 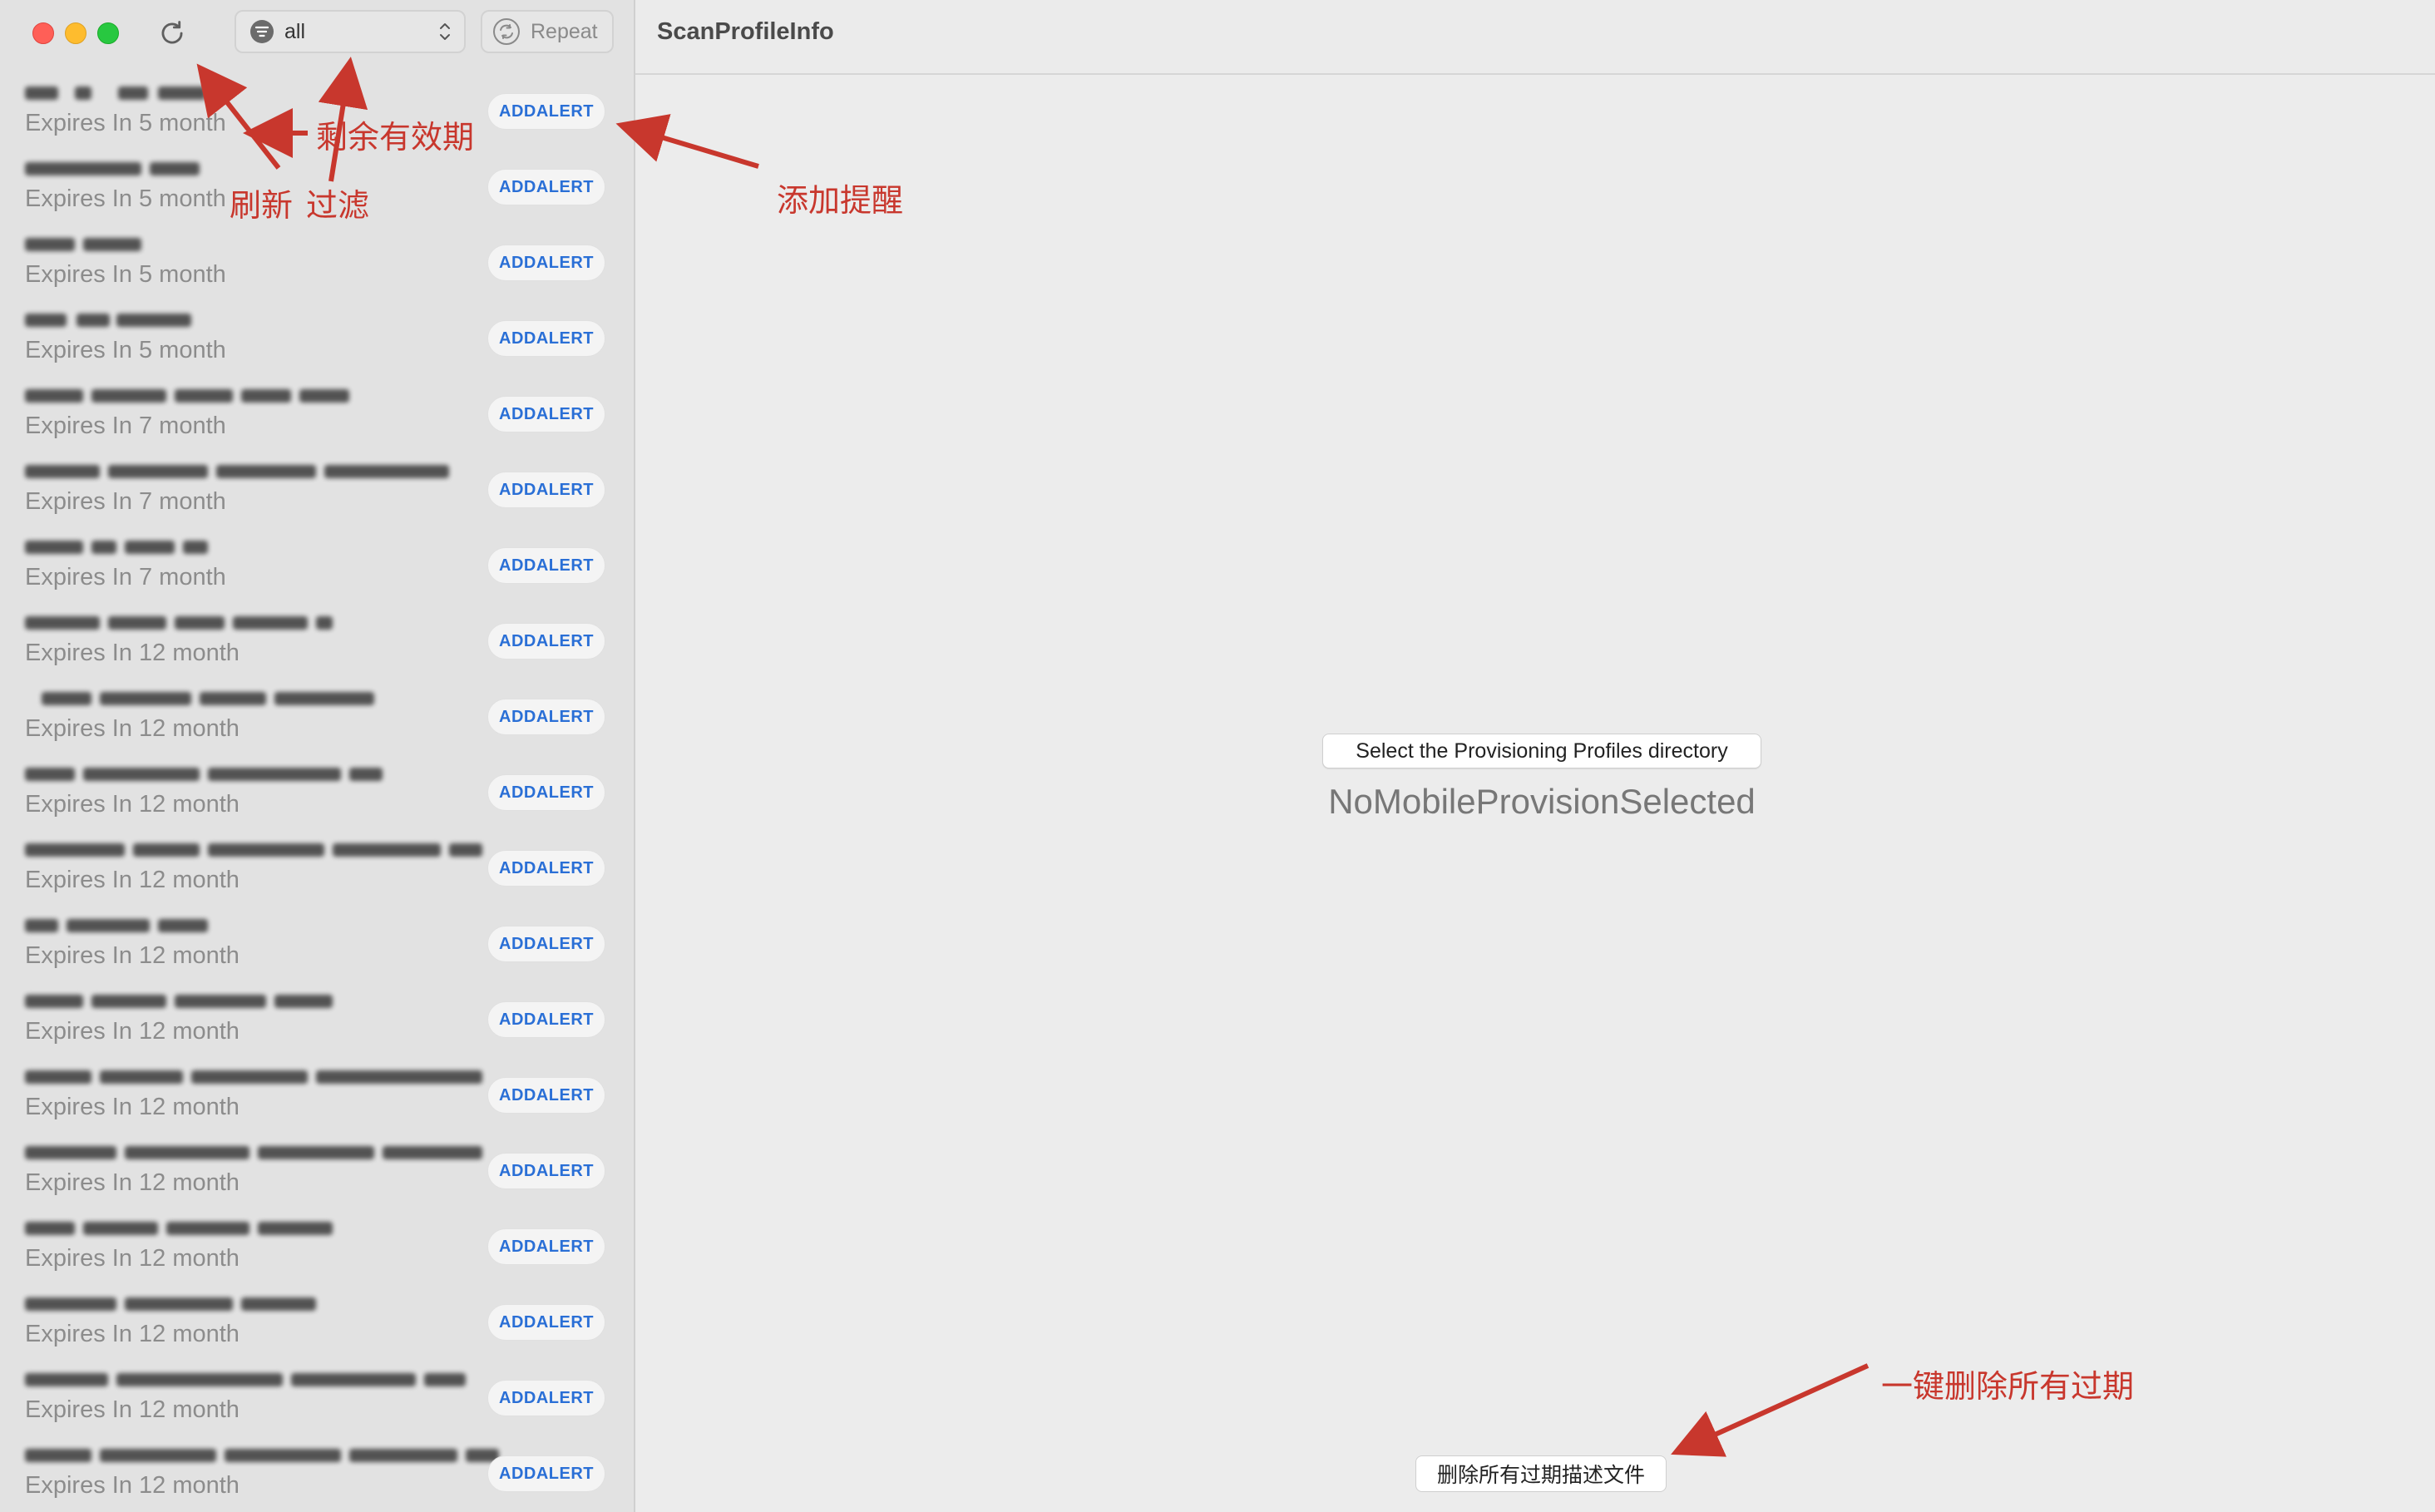 I want to click on refresh-button, so click(x=172, y=33).